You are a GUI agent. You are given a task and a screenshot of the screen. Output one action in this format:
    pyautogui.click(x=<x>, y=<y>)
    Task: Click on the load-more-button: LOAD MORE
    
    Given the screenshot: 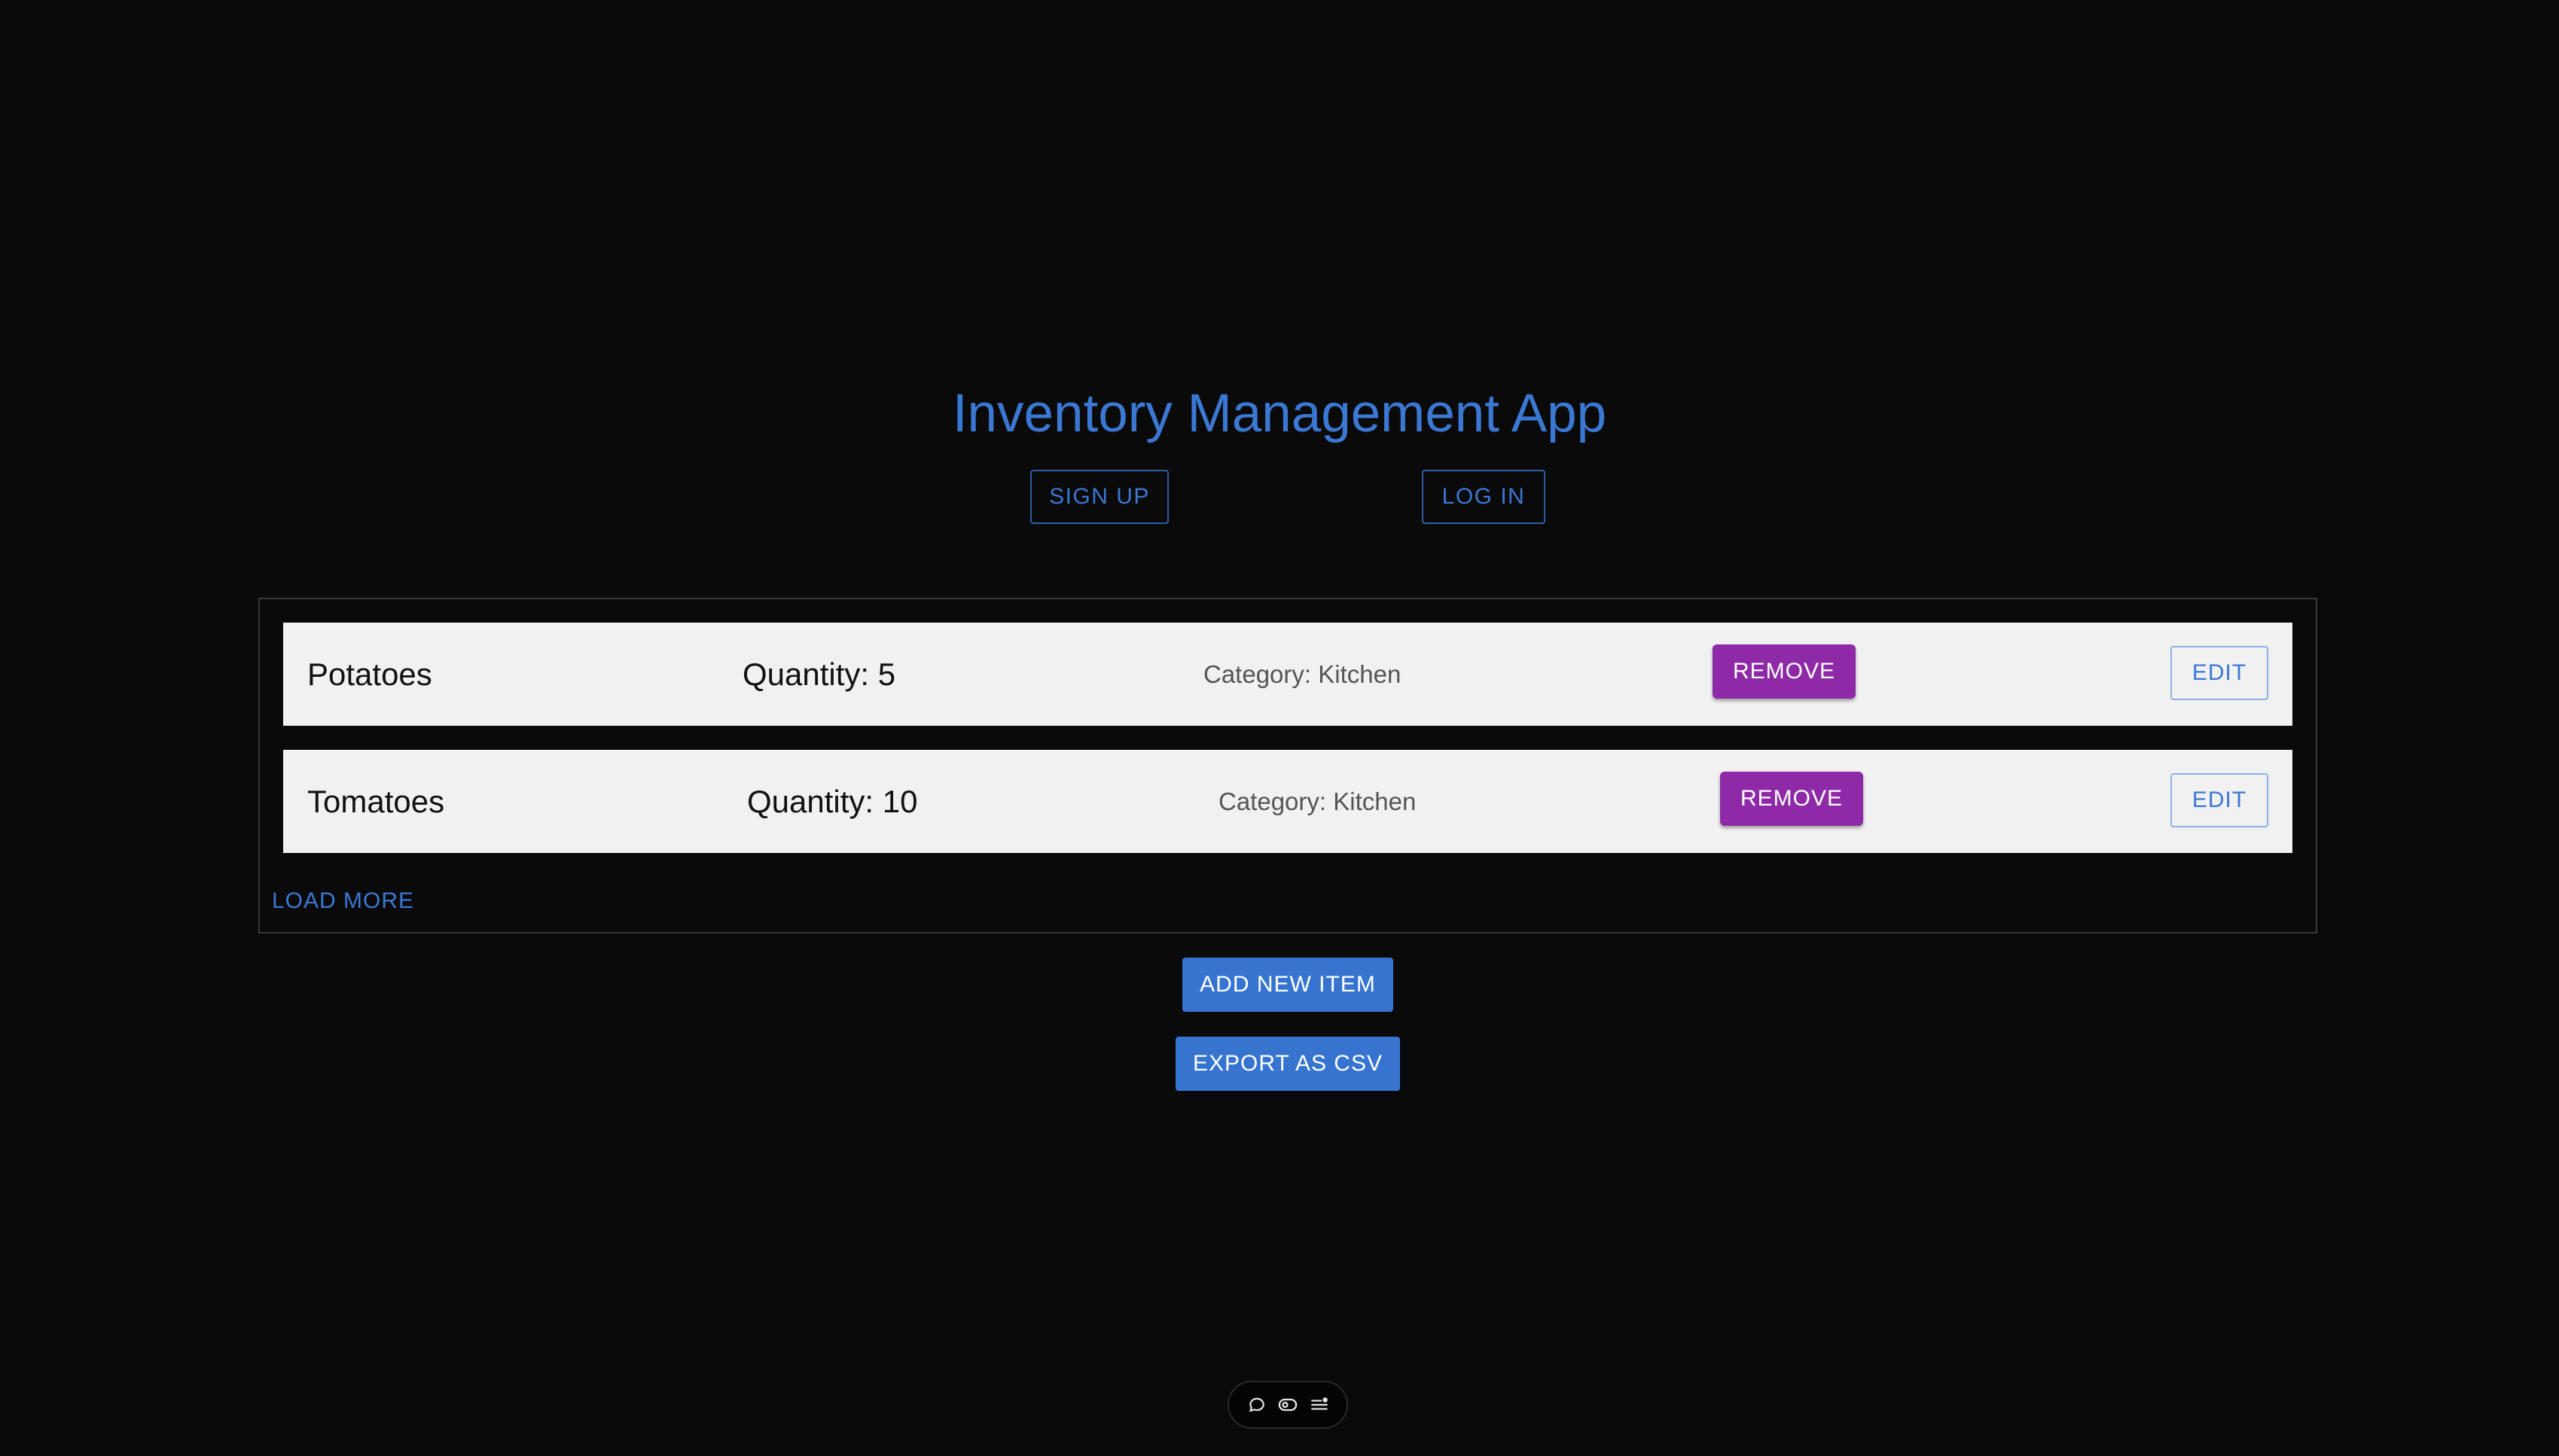 What is the action you would take?
    pyautogui.click(x=343, y=901)
    